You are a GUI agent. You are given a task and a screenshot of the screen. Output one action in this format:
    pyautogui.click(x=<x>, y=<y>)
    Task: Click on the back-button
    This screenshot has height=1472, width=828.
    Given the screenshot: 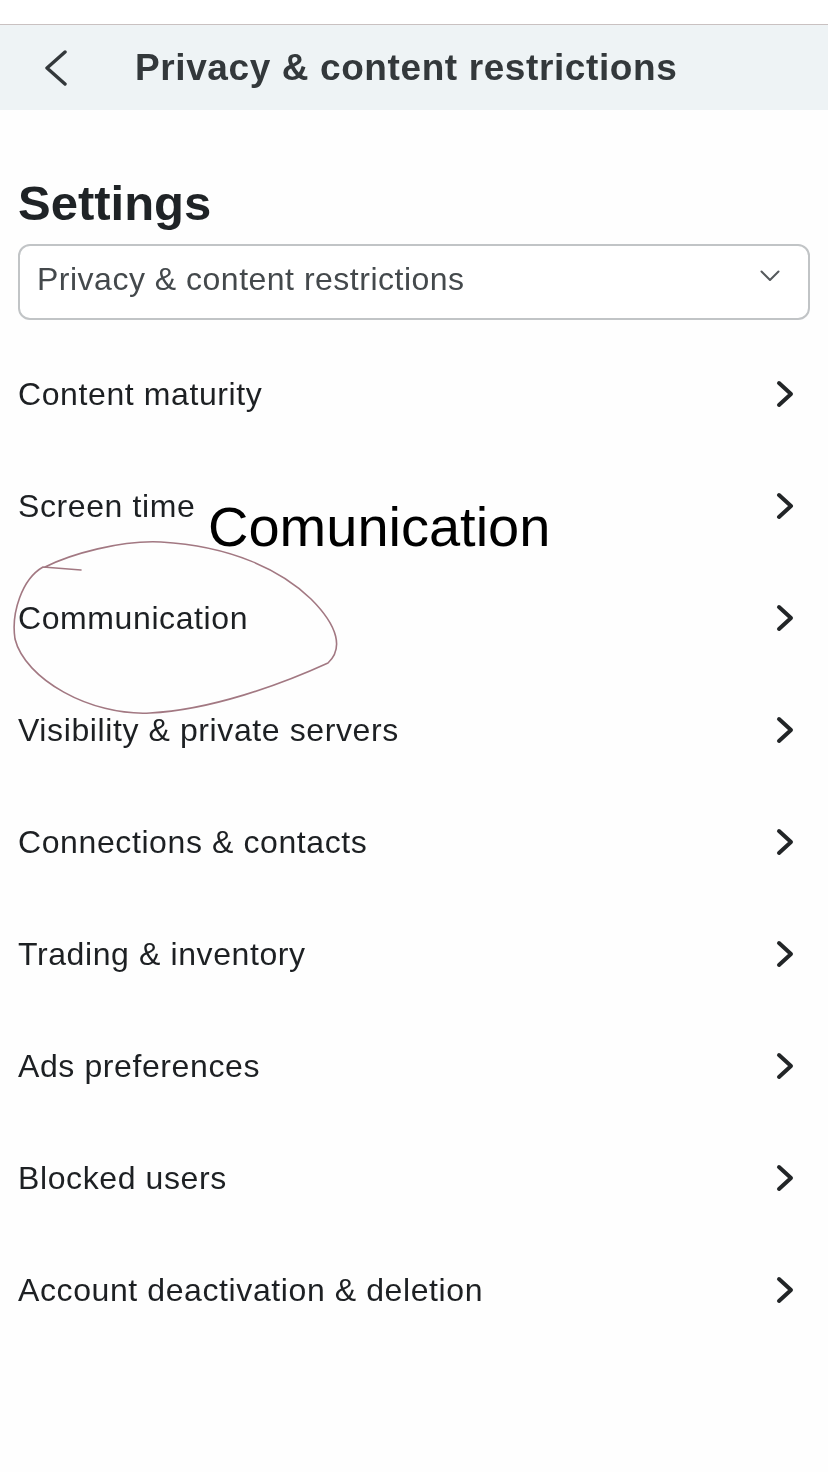 What is the action you would take?
    pyautogui.click(x=56, y=67)
    